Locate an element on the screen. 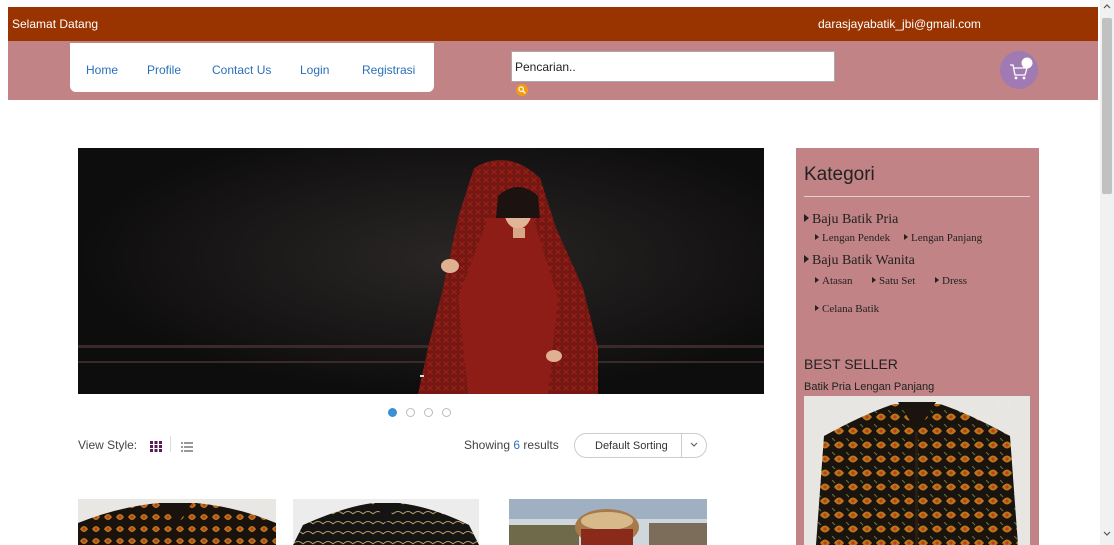  list-view-button is located at coordinates (187, 448).